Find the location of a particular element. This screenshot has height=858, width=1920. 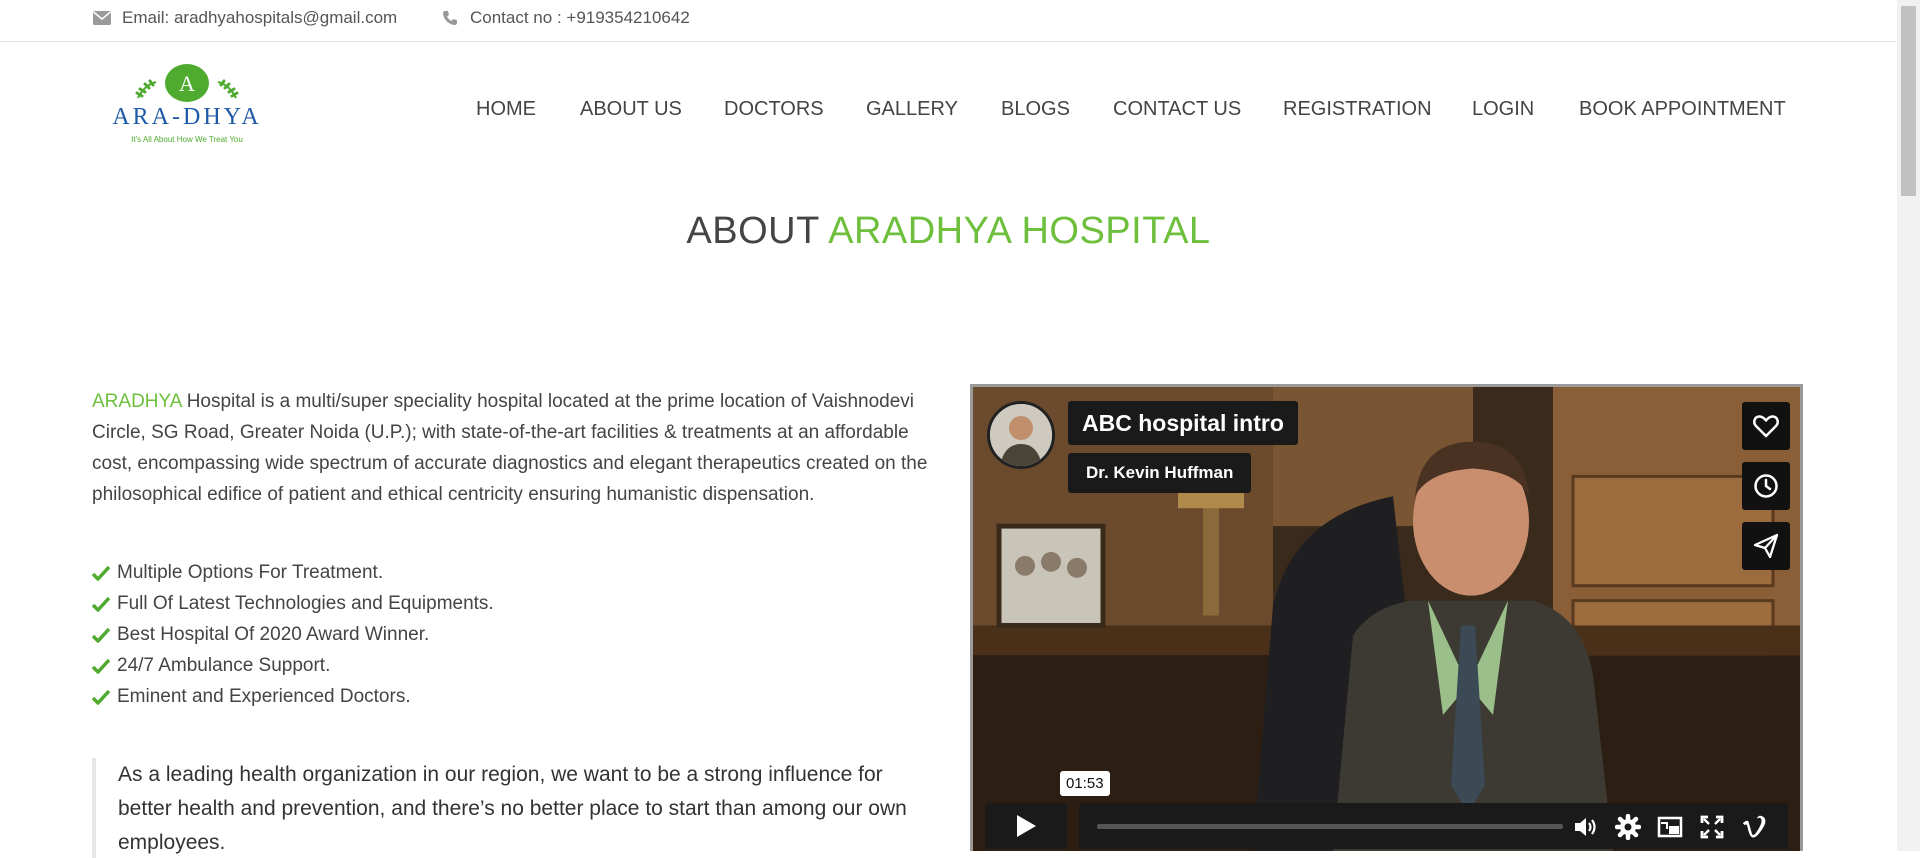

progress-bar is located at coordinates (1330, 826).